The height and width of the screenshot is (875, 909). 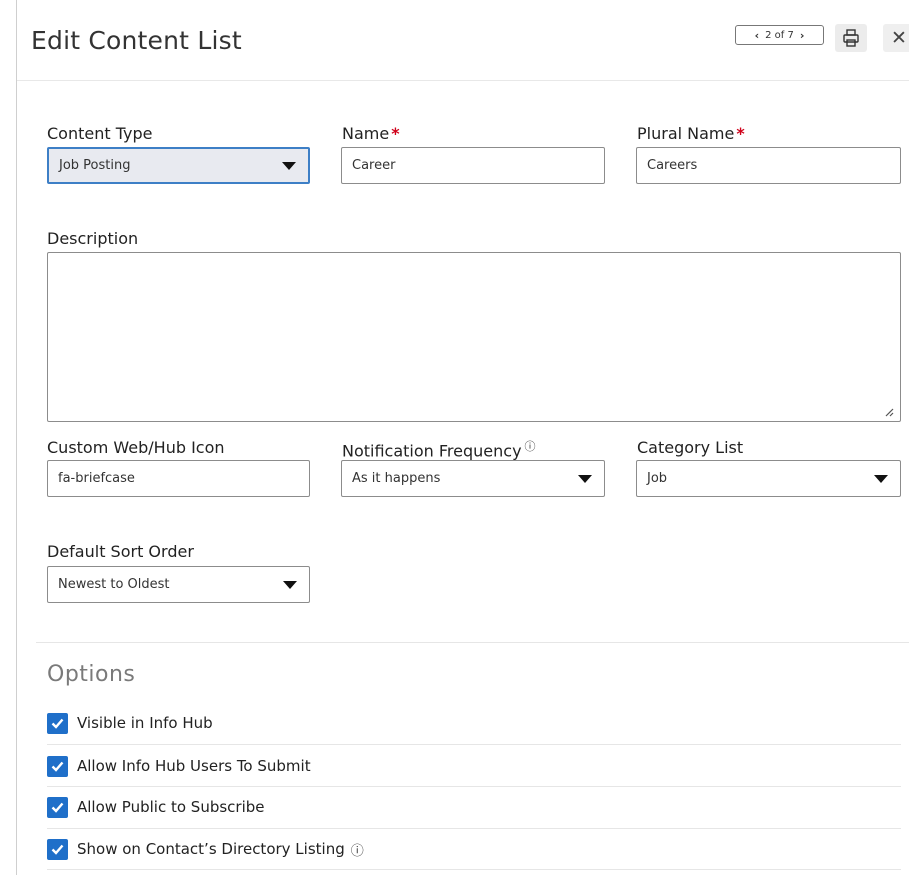 What do you see at coordinates (371, 133) in the screenshot?
I see `name-label: Name *` at bounding box center [371, 133].